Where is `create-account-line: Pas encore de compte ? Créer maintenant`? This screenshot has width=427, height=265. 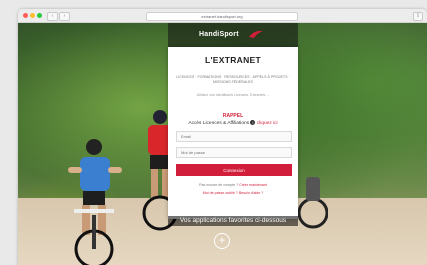 create-account-line: Pas encore de compte ? Créer maintenant is located at coordinates (233, 185).